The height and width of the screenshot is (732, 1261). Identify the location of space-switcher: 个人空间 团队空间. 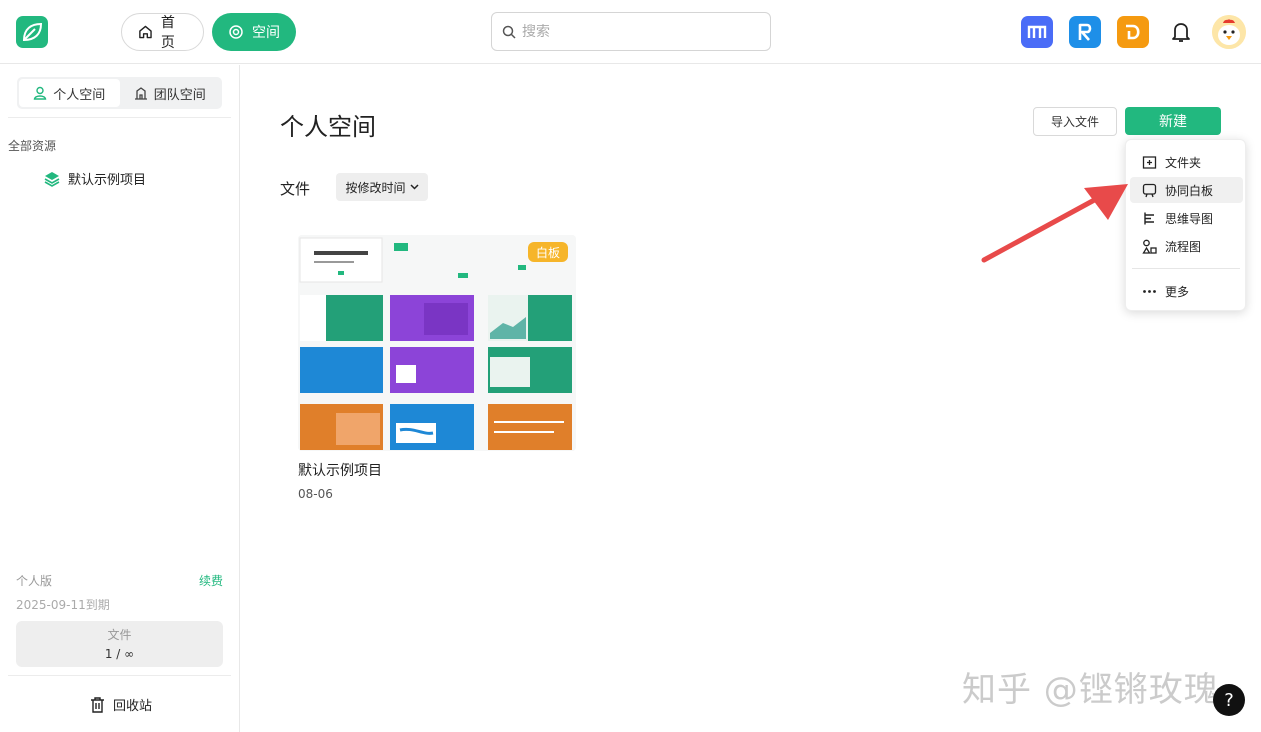
(119, 93).